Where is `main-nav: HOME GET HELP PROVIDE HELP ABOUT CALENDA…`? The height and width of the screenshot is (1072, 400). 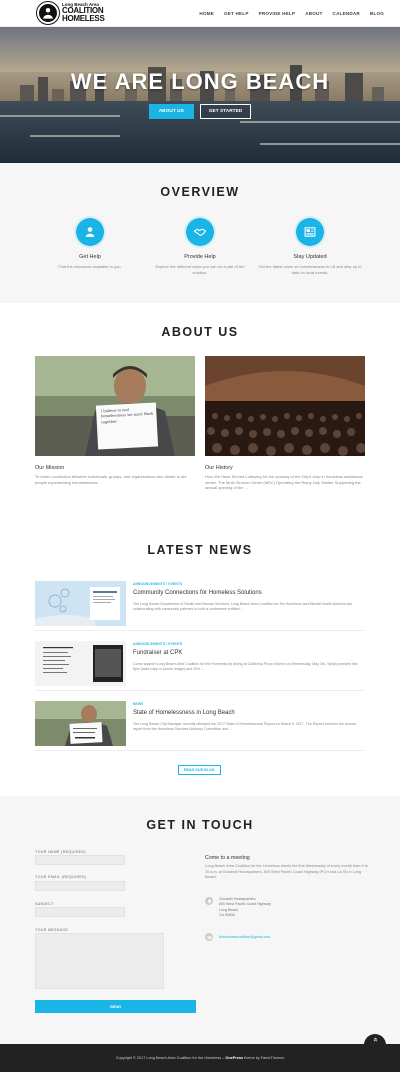 main-nav: HOME GET HELP PROVIDE HELP ABOUT CALENDA… is located at coordinates (291, 13).